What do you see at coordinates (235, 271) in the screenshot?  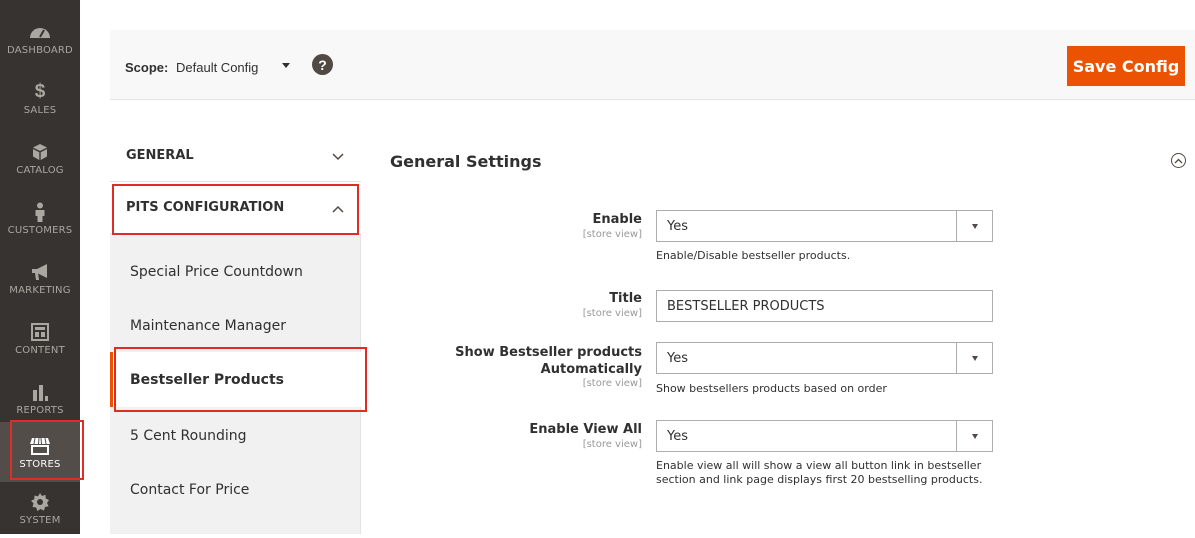 I see `tab-special-price-countdown: Special Price Countdown` at bounding box center [235, 271].